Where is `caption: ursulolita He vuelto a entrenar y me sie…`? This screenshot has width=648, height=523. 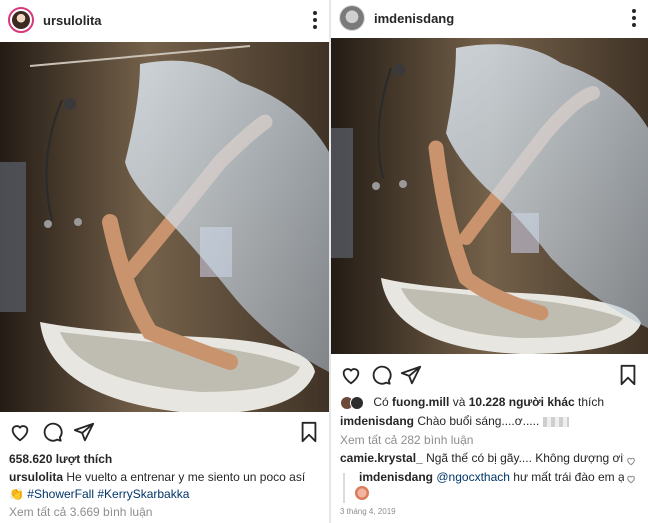
caption: ursulolita He vuelto a entrenar y me sie… is located at coordinates (165, 477).